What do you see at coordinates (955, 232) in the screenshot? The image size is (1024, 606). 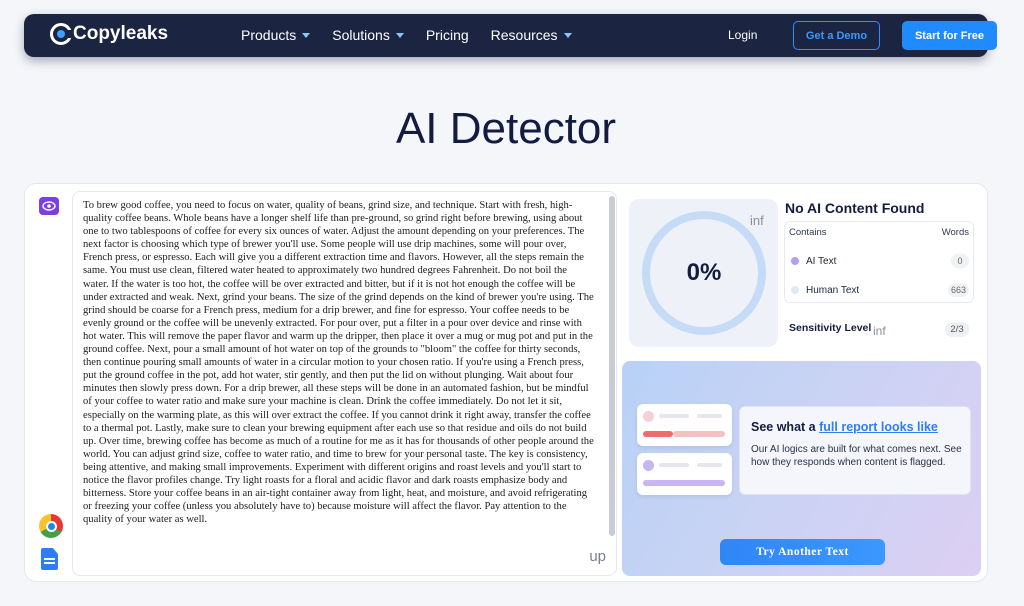 I see `col-words: Words` at bounding box center [955, 232].